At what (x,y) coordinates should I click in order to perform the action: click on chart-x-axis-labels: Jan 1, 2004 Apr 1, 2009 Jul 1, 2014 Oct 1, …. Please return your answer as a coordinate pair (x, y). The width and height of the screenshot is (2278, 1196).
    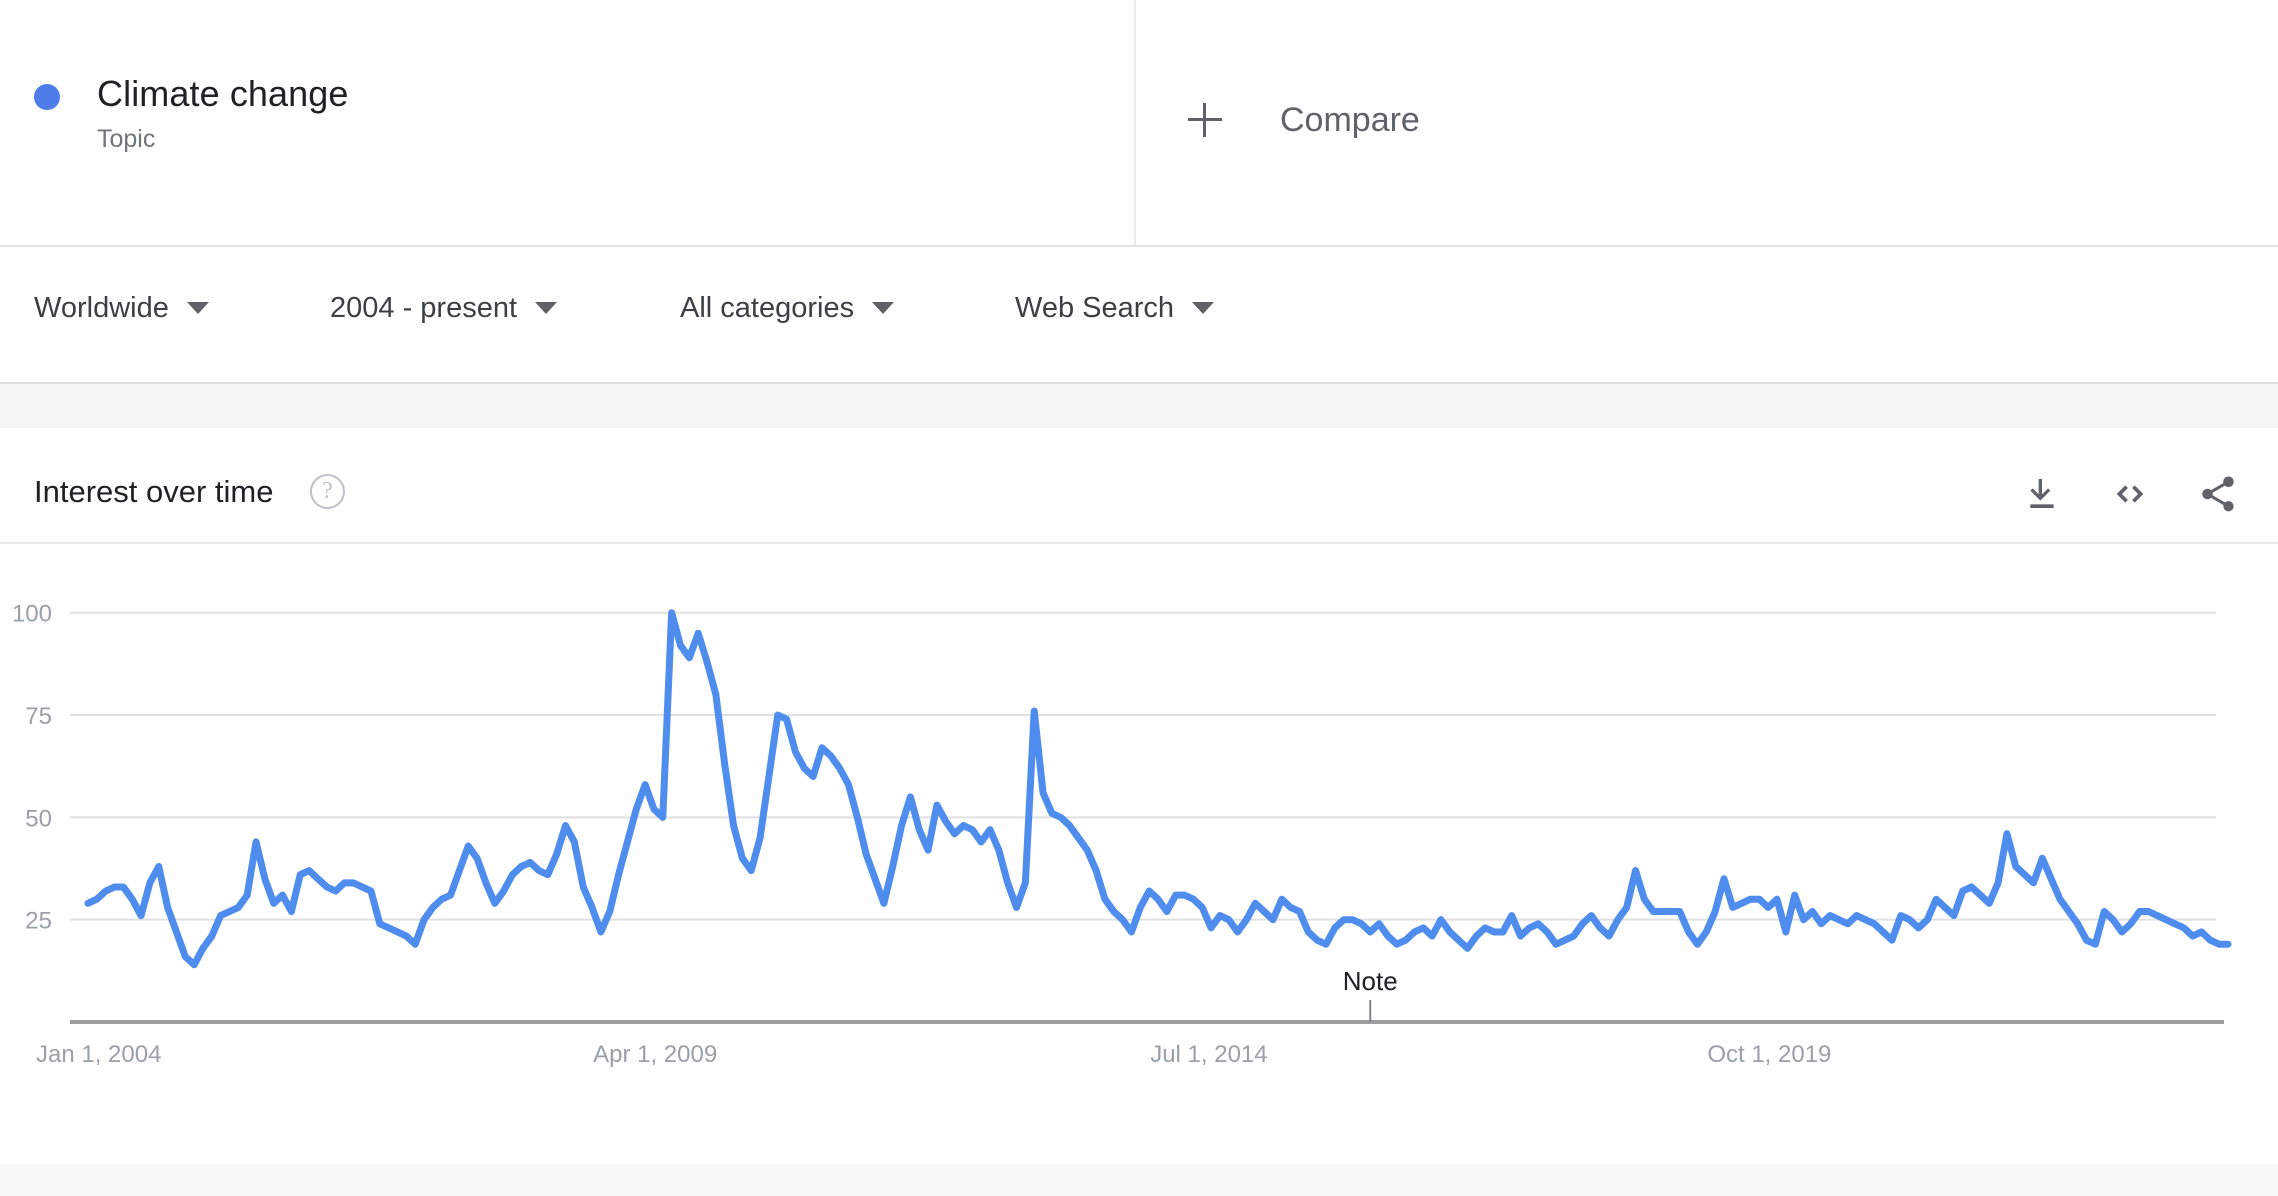
    Looking at the image, I should click on (933, 1054).